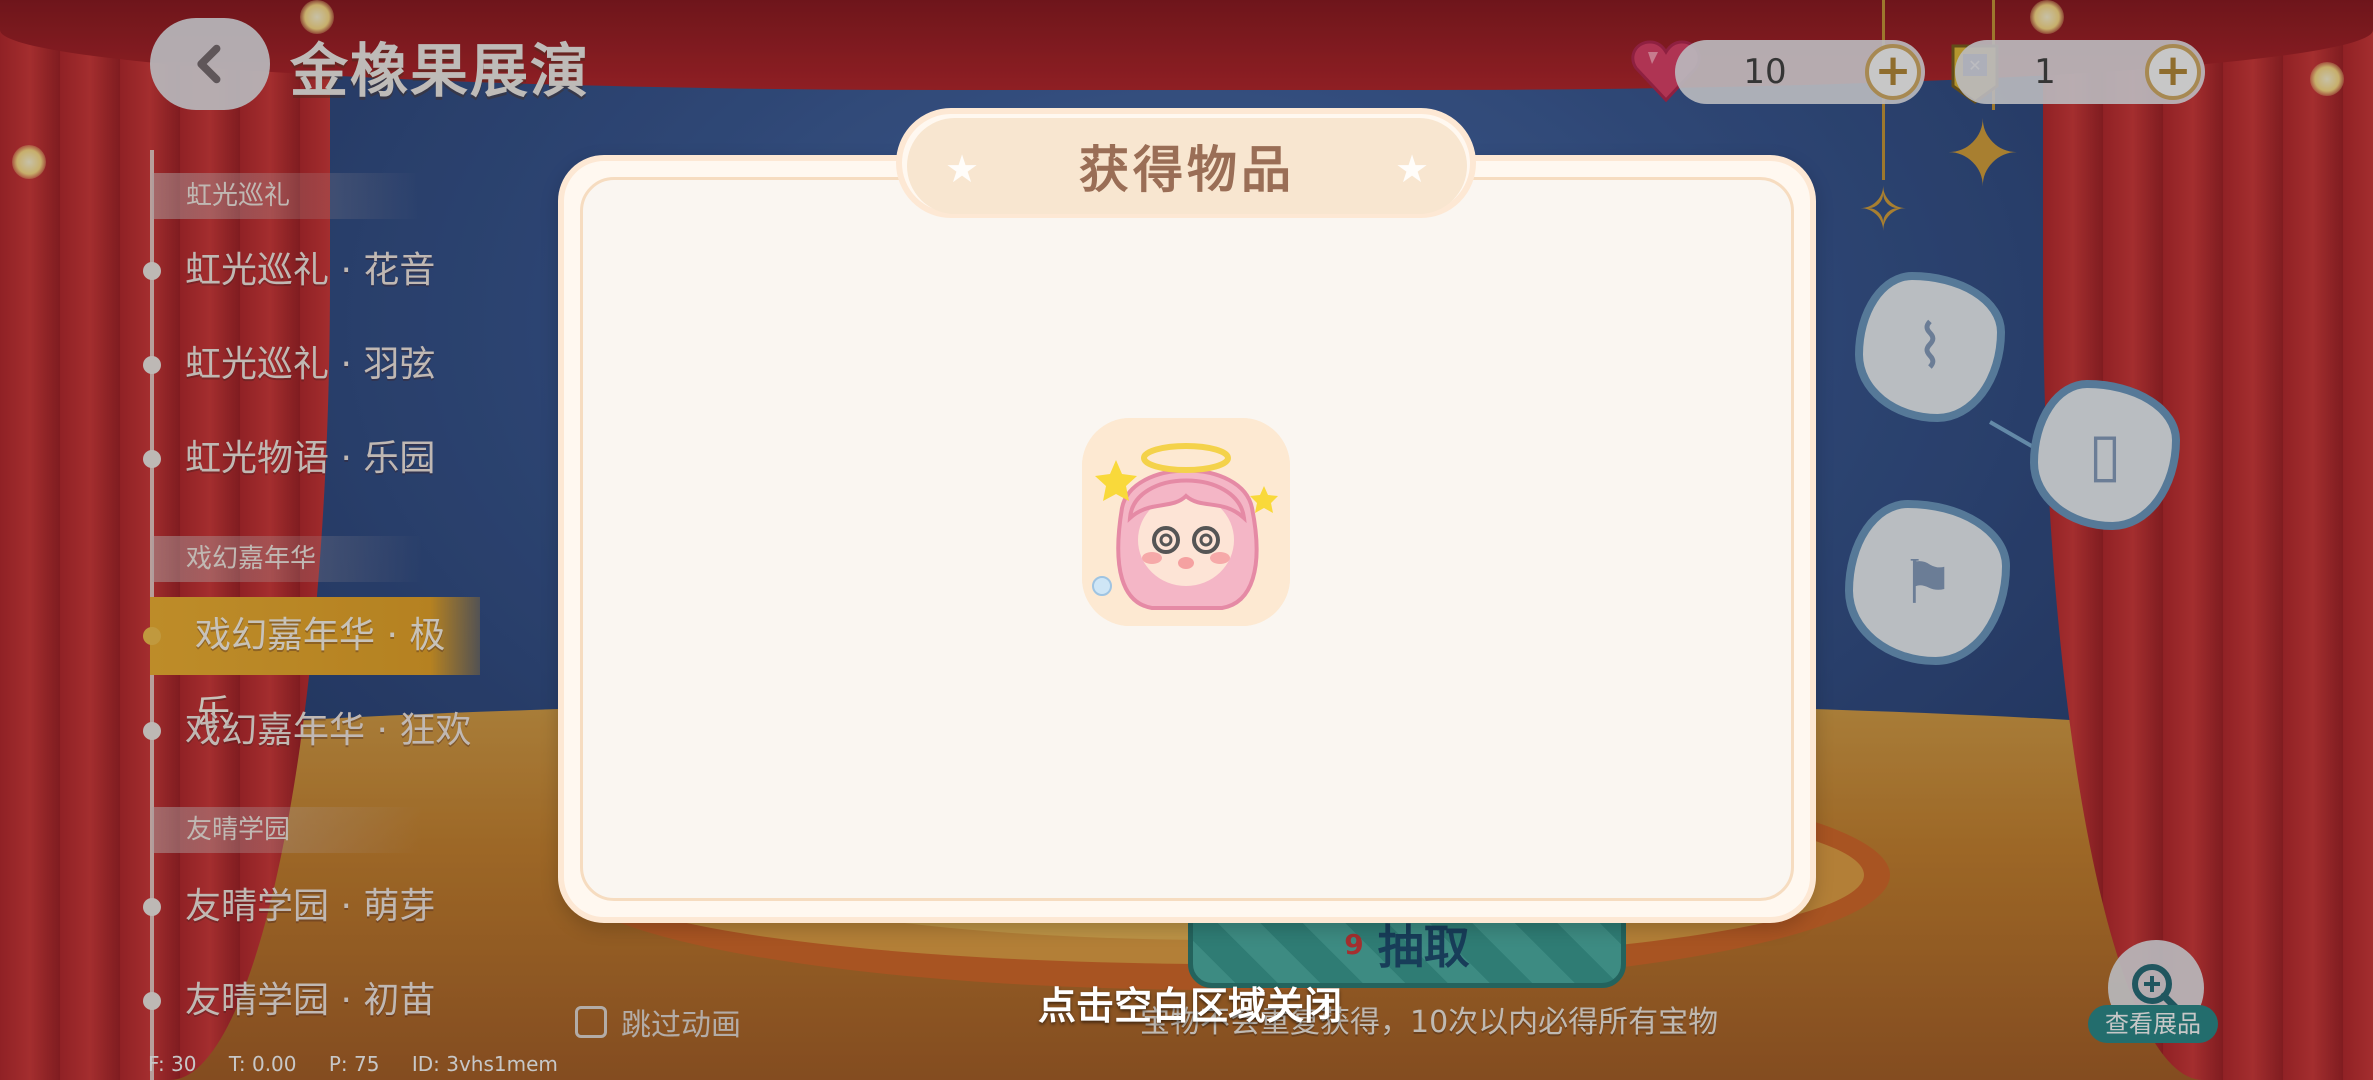  Describe the element at coordinates (1187, 170) in the screenshot. I see `reward-modal-title-text: 获得物品` at that location.